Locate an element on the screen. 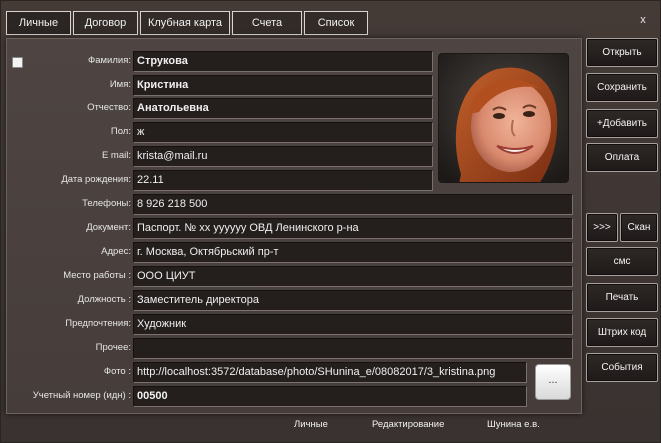 The width and height of the screenshot is (661, 443). events-button: События is located at coordinates (622, 367).